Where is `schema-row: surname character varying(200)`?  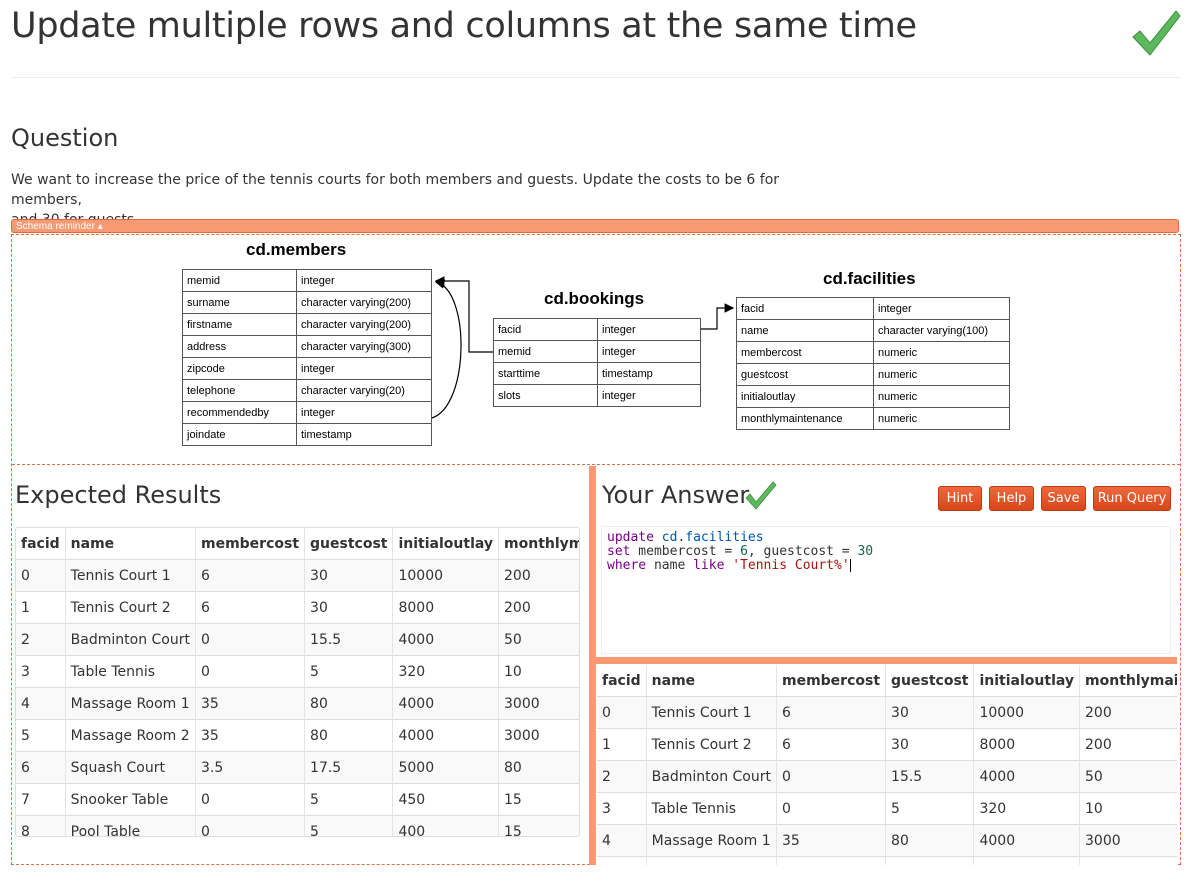
schema-row: surname character varying(200) is located at coordinates (307, 302).